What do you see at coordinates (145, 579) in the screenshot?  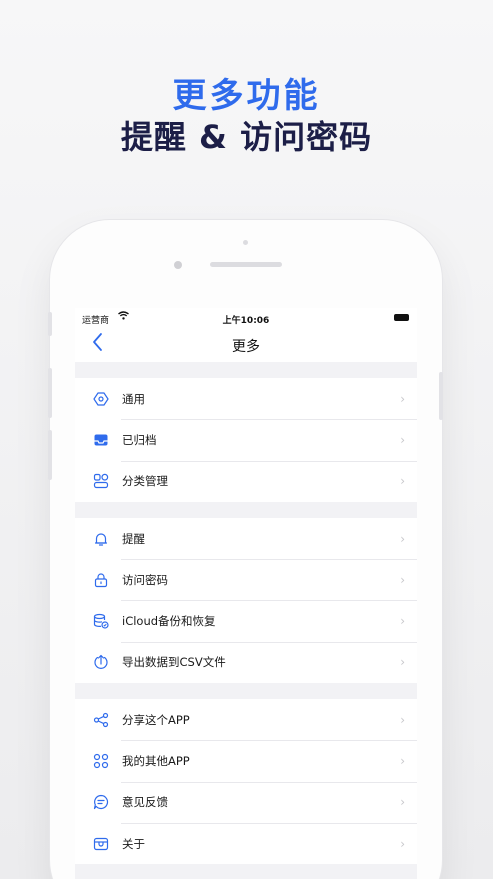 I see `menu-item-label: 访问密码` at bounding box center [145, 579].